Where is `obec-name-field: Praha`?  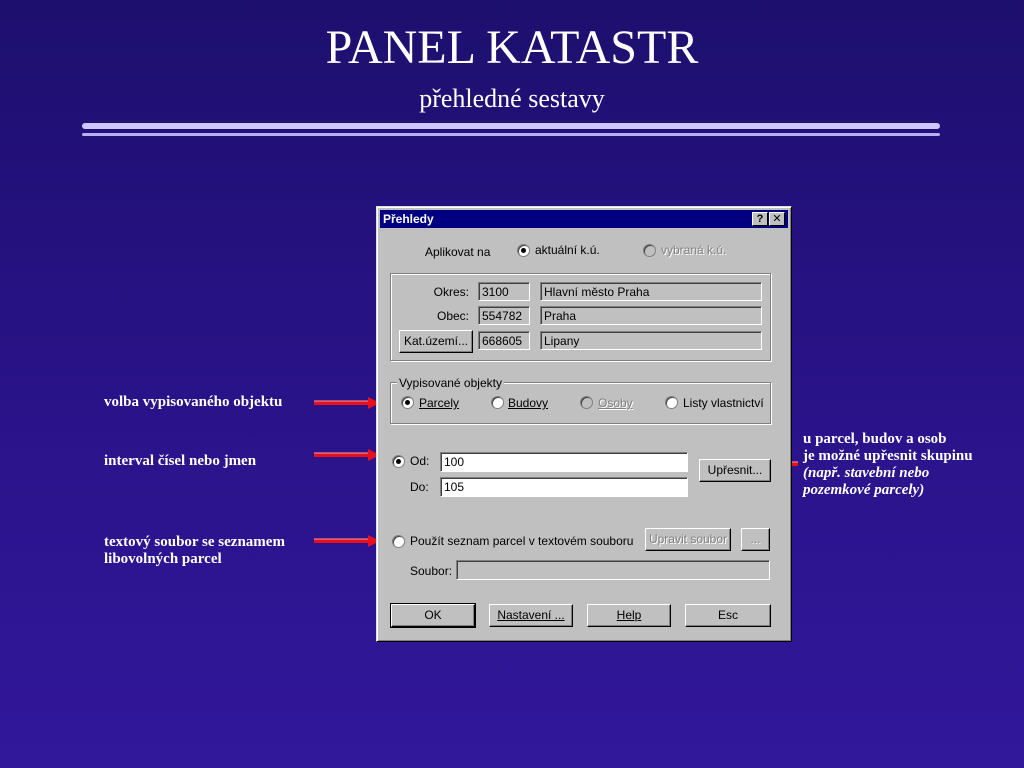
obec-name-field: Praha is located at coordinates (651, 315).